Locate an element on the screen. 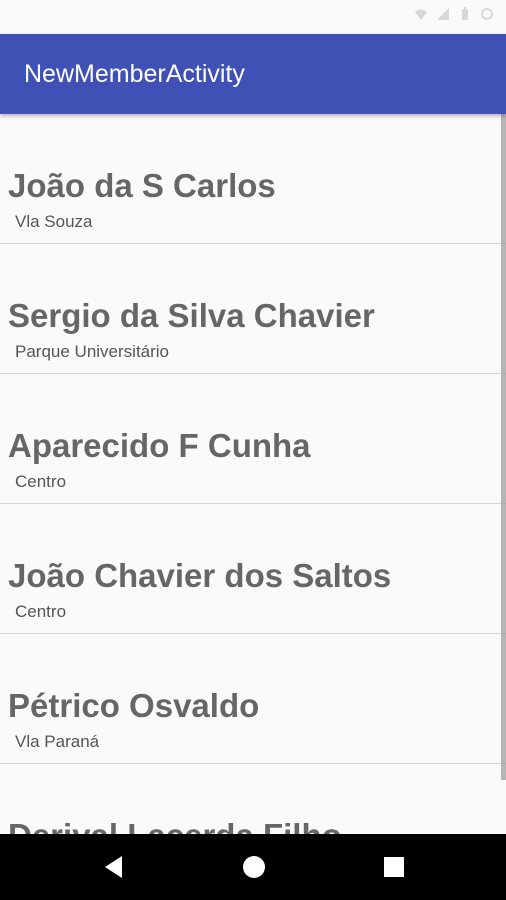  home-button is located at coordinates (254, 867).